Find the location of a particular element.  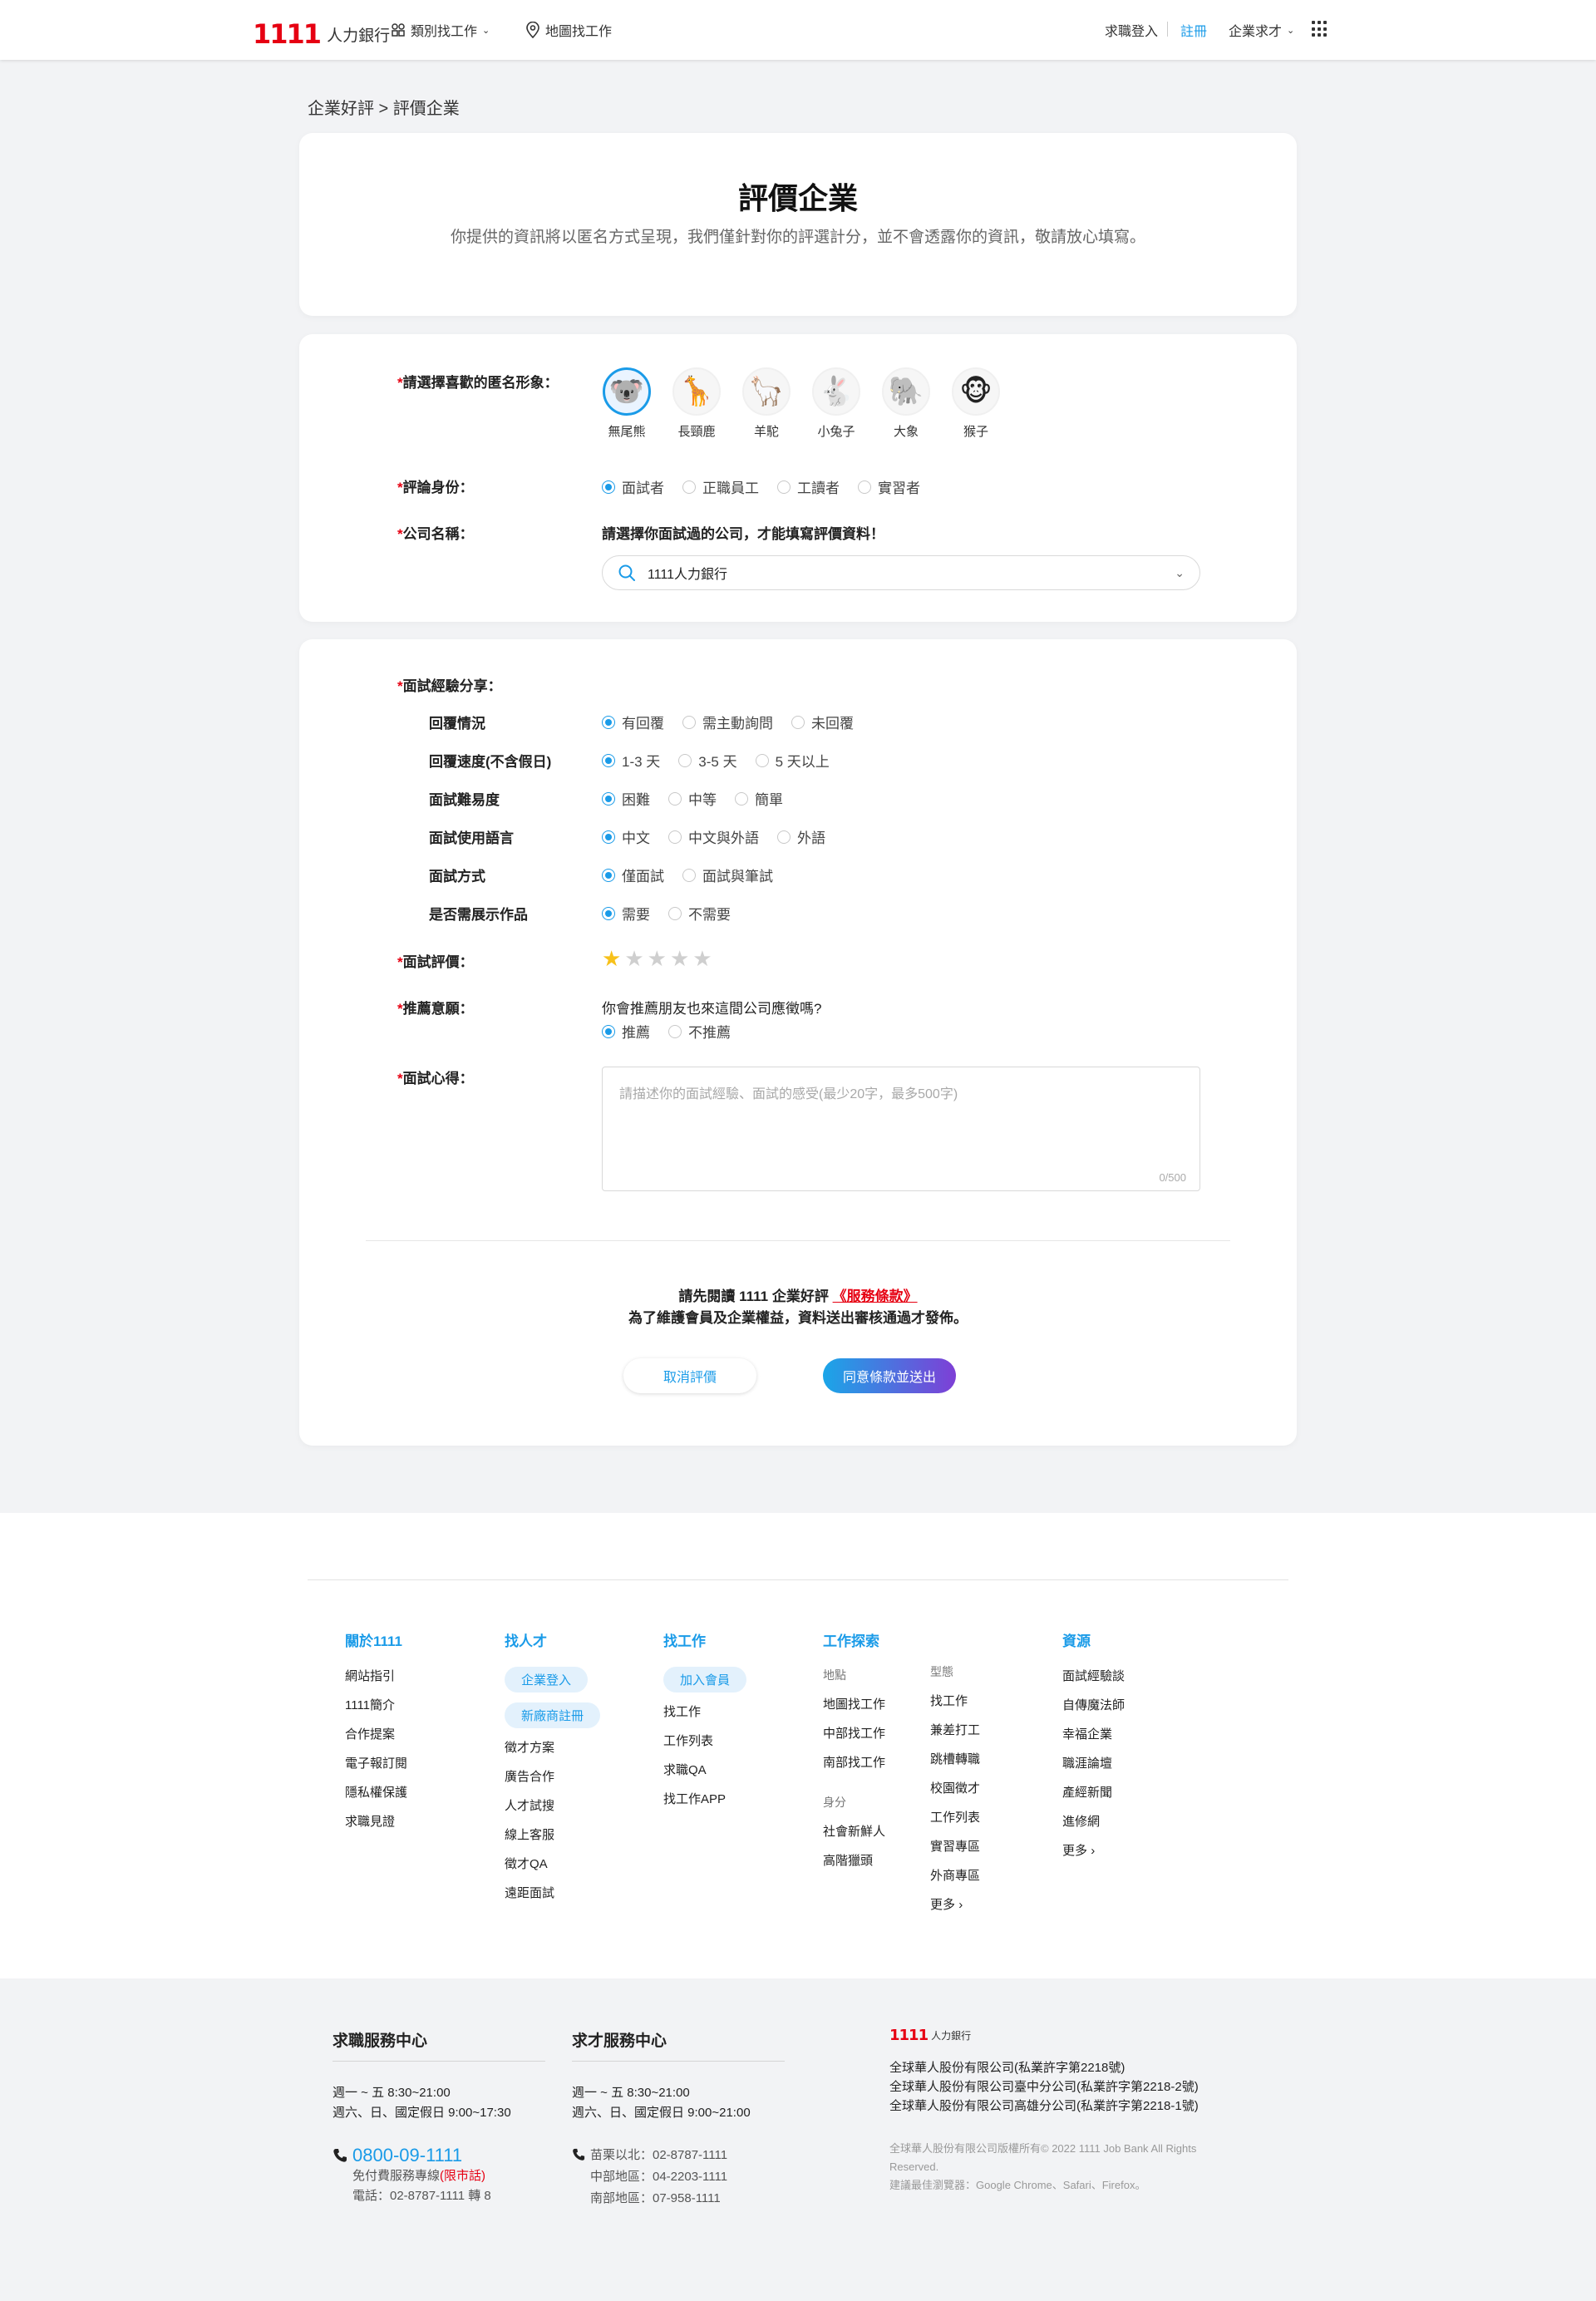

footer-link: 進修網 is located at coordinates (1093, 1821).